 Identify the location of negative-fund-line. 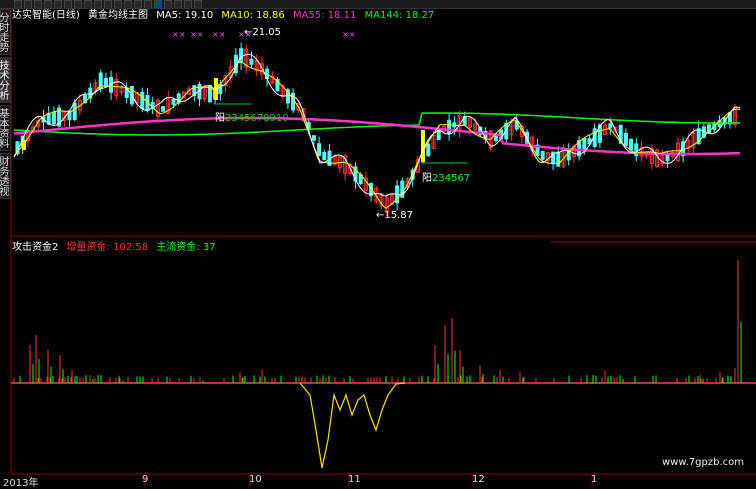
(352, 425).